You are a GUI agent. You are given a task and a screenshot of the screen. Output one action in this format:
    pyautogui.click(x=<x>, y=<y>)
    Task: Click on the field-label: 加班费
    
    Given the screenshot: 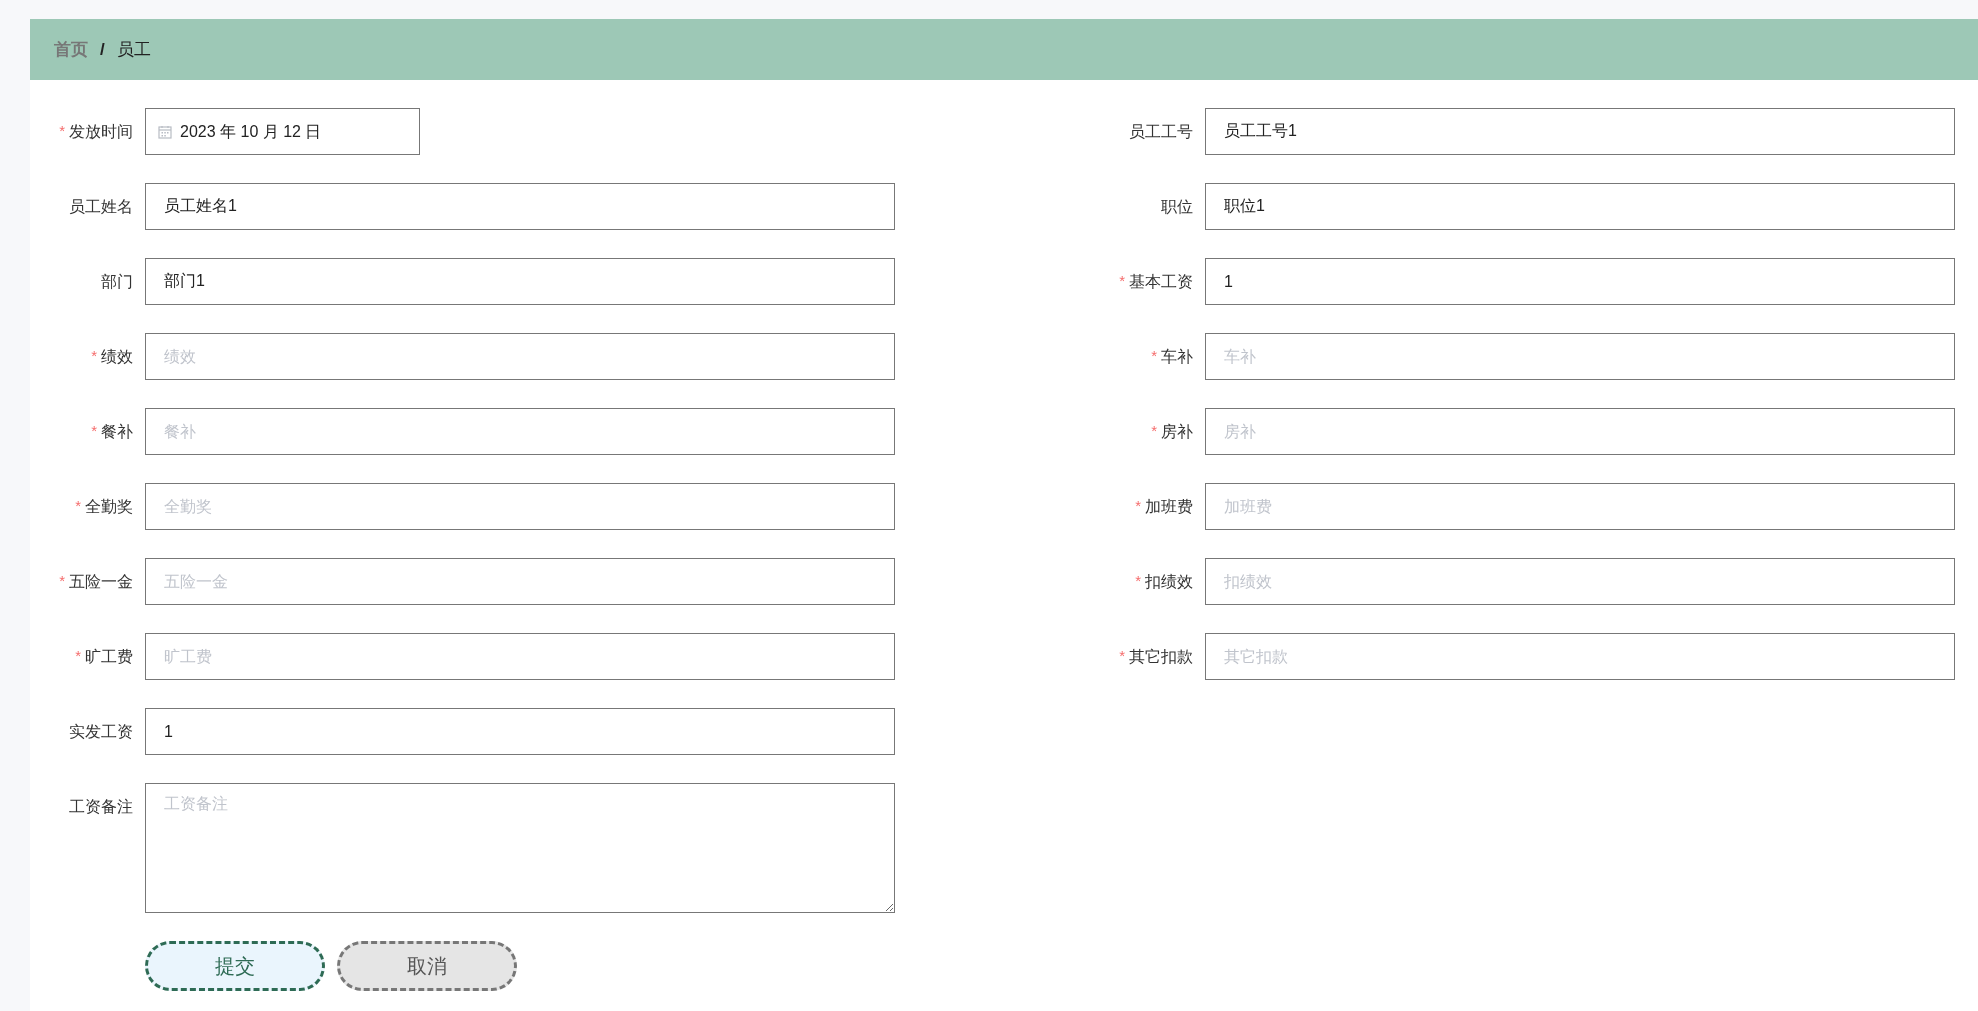 What is the action you would take?
    pyautogui.click(x=1169, y=506)
    